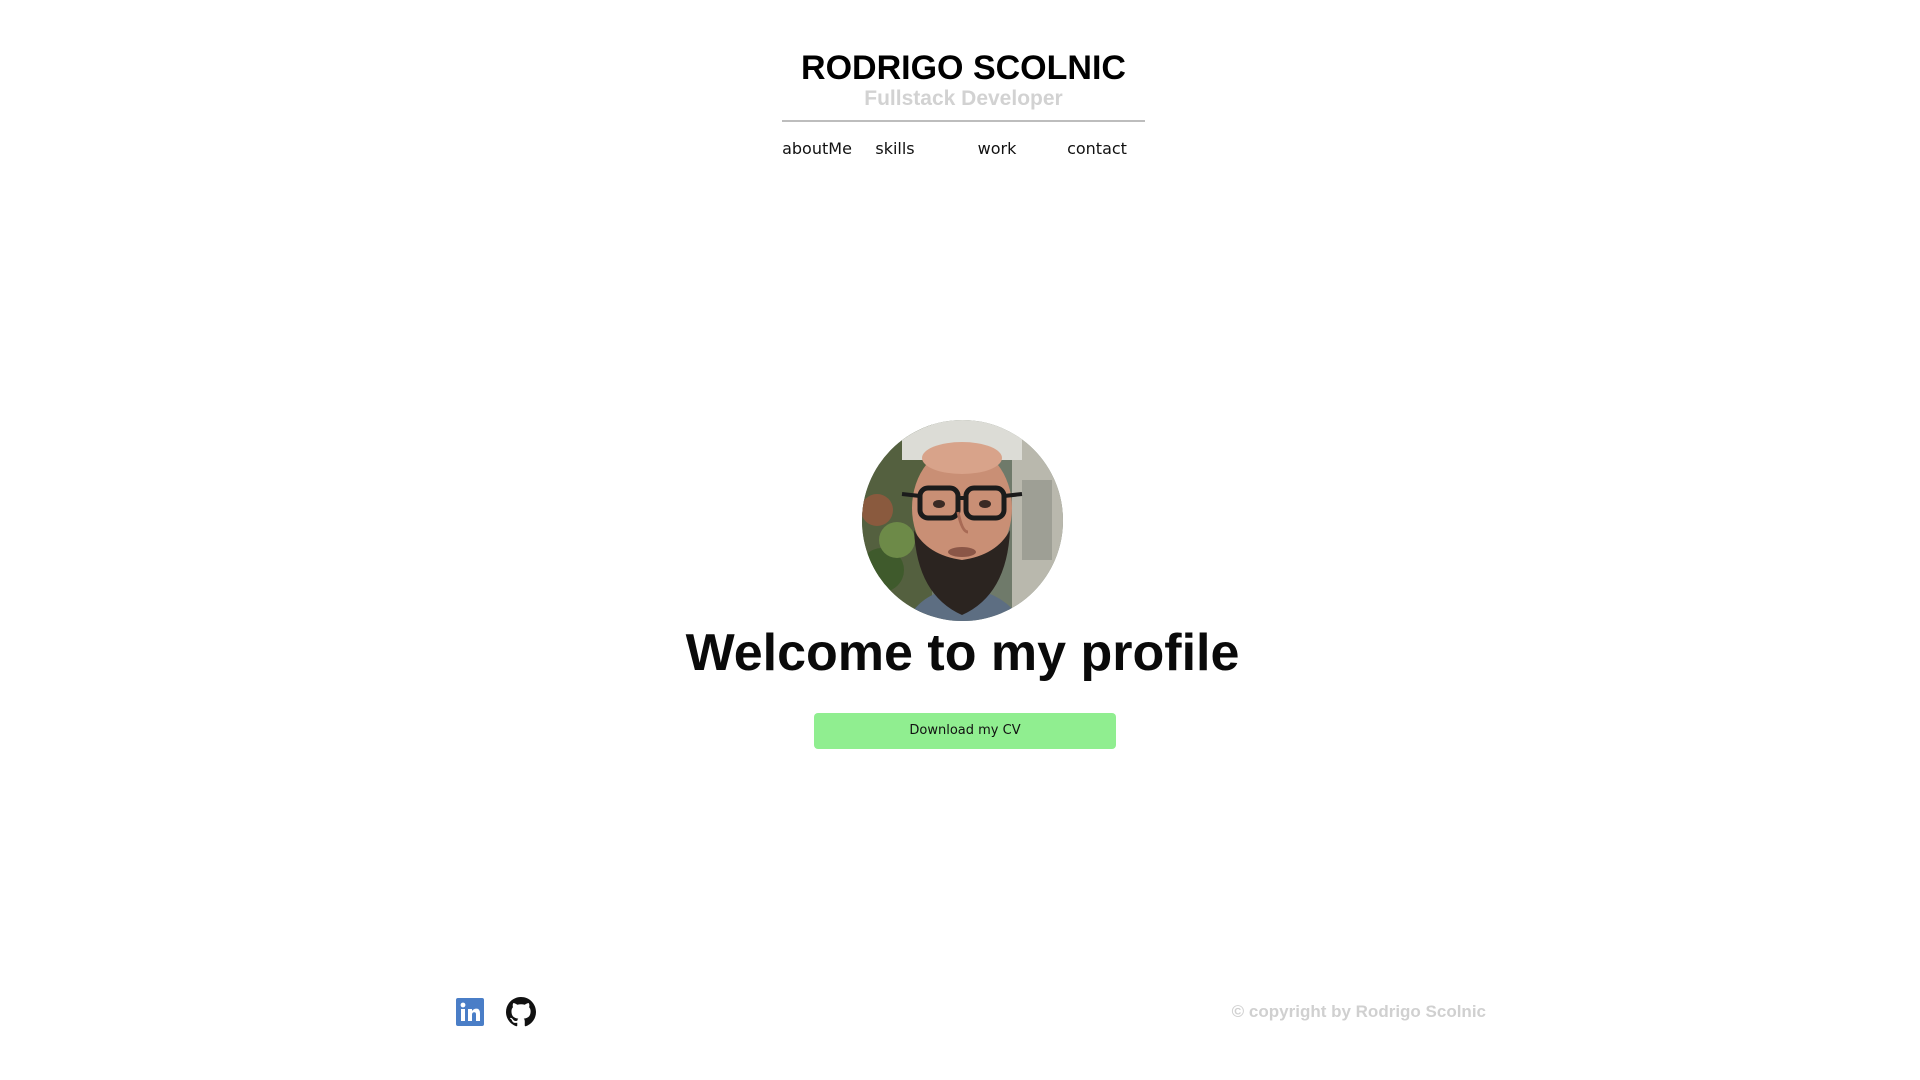  Describe the element at coordinates (817, 149) in the screenshot. I see `nav-link-aboutme: aboutMe` at that location.